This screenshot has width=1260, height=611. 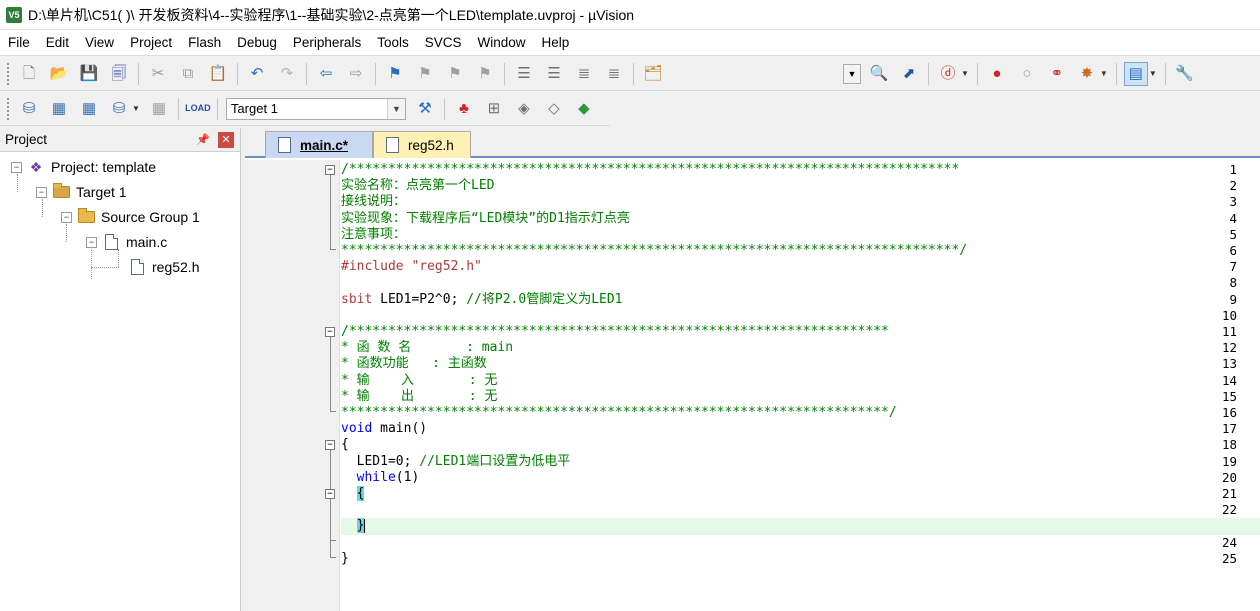 What do you see at coordinates (356, 74) in the screenshot?
I see `navigate-forward-icon: ⇨` at bounding box center [356, 74].